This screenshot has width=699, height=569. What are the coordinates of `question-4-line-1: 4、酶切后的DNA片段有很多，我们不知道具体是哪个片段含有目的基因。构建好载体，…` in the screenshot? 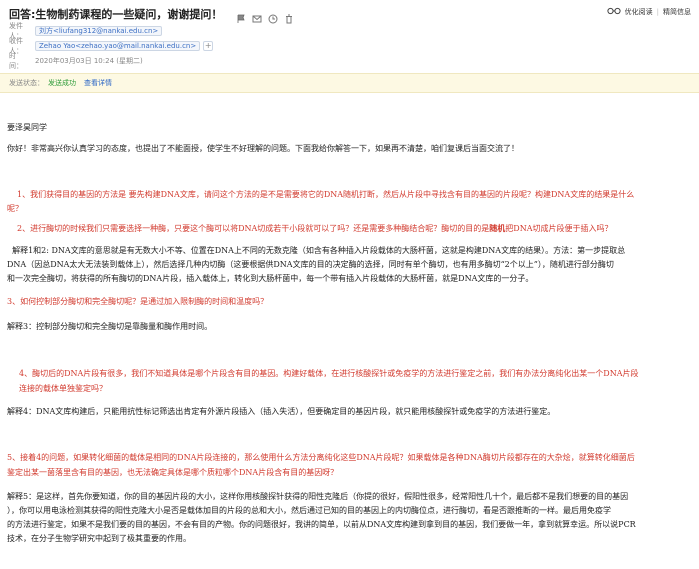 It's located at (329, 373).